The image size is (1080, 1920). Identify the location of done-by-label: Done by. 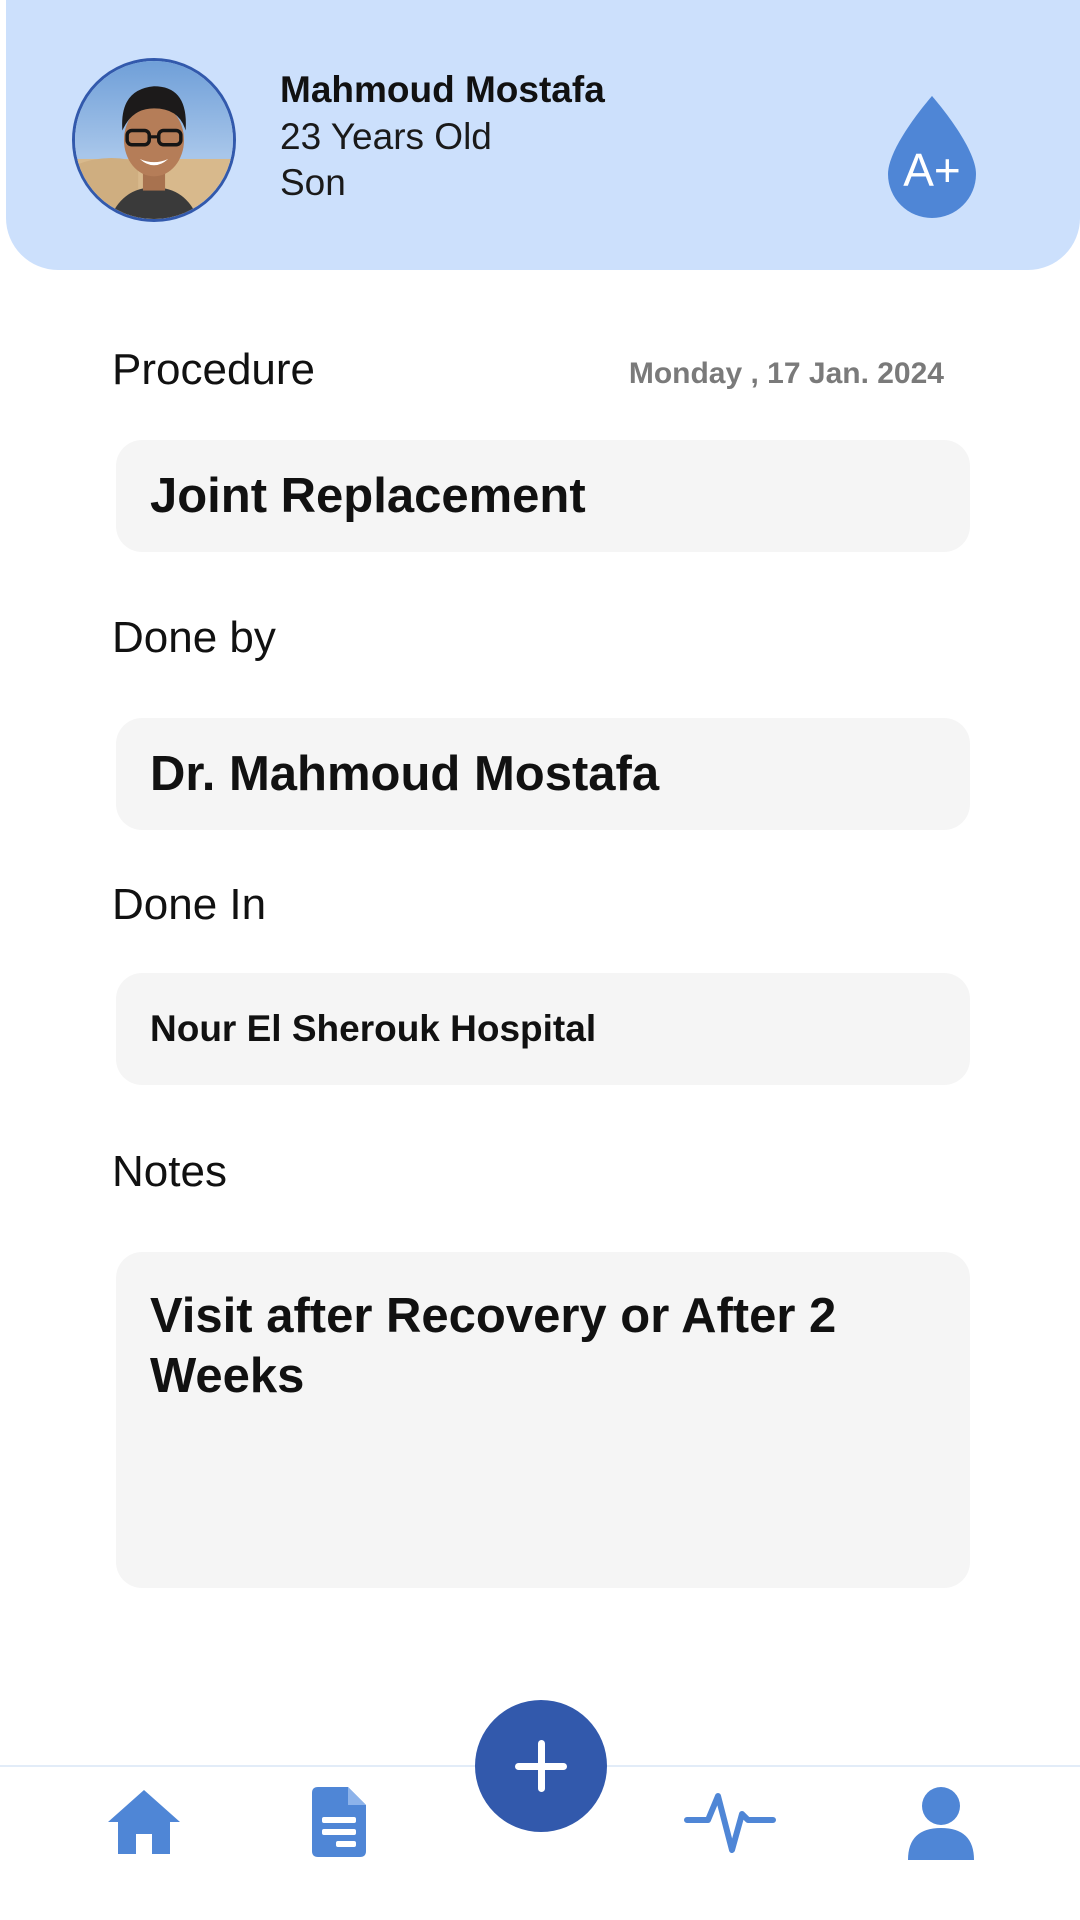
(194, 637).